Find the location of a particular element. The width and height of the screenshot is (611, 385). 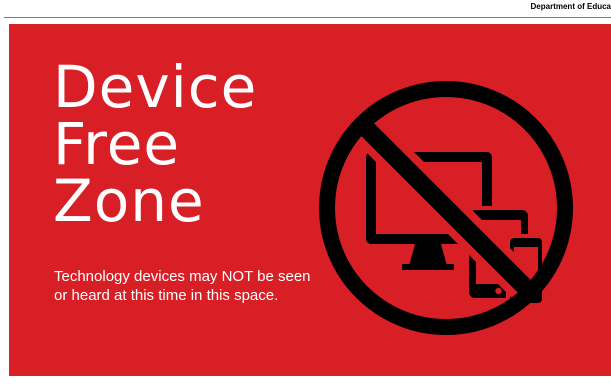

subtext-line-1: Technology devices may NOT be seen is located at coordinates (182, 276).